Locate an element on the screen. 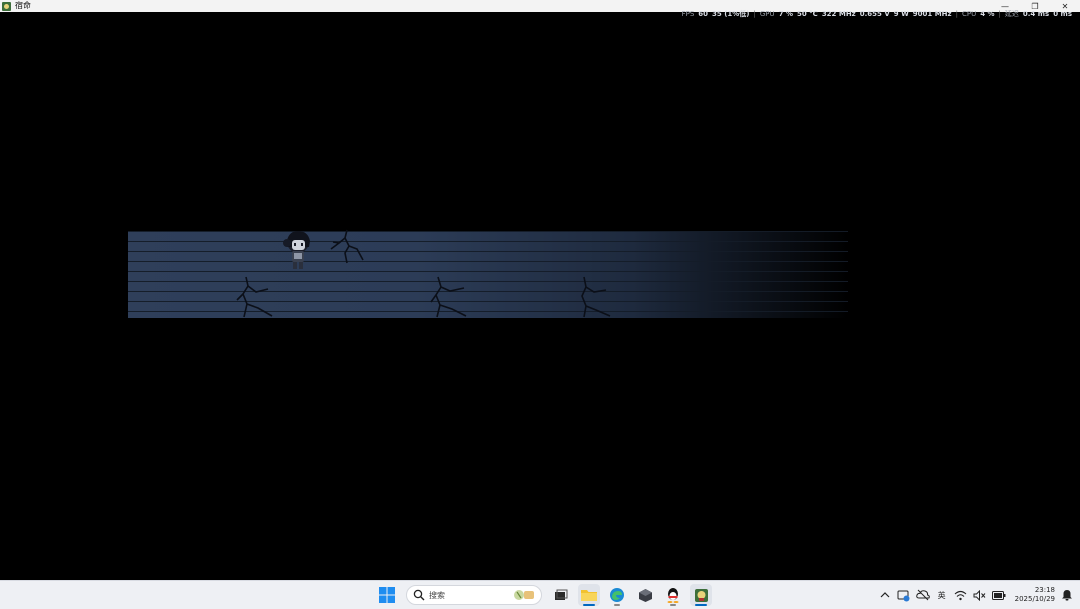 This screenshot has width=1080, height=609. folder-icon is located at coordinates (589, 595).